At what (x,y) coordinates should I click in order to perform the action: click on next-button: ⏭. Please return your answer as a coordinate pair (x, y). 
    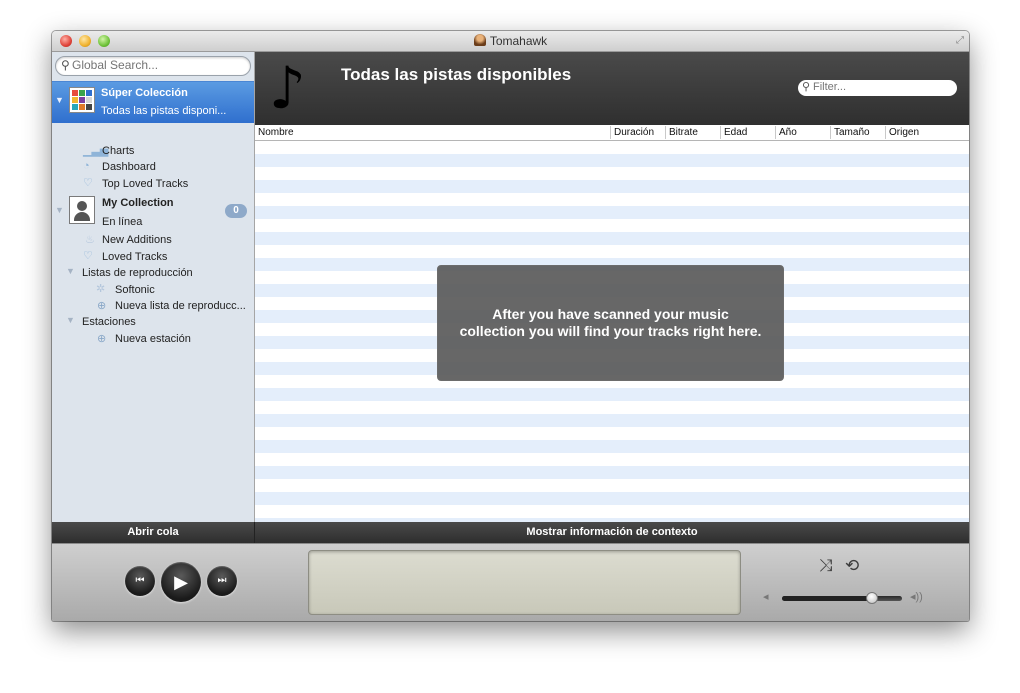
    Looking at the image, I should click on (222, 581).